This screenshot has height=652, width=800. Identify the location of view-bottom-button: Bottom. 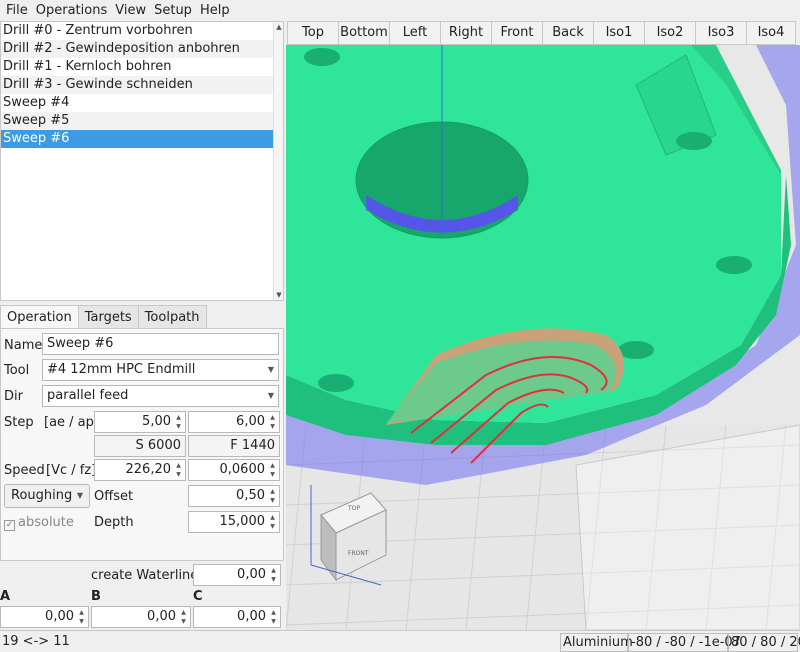
(364, 33).